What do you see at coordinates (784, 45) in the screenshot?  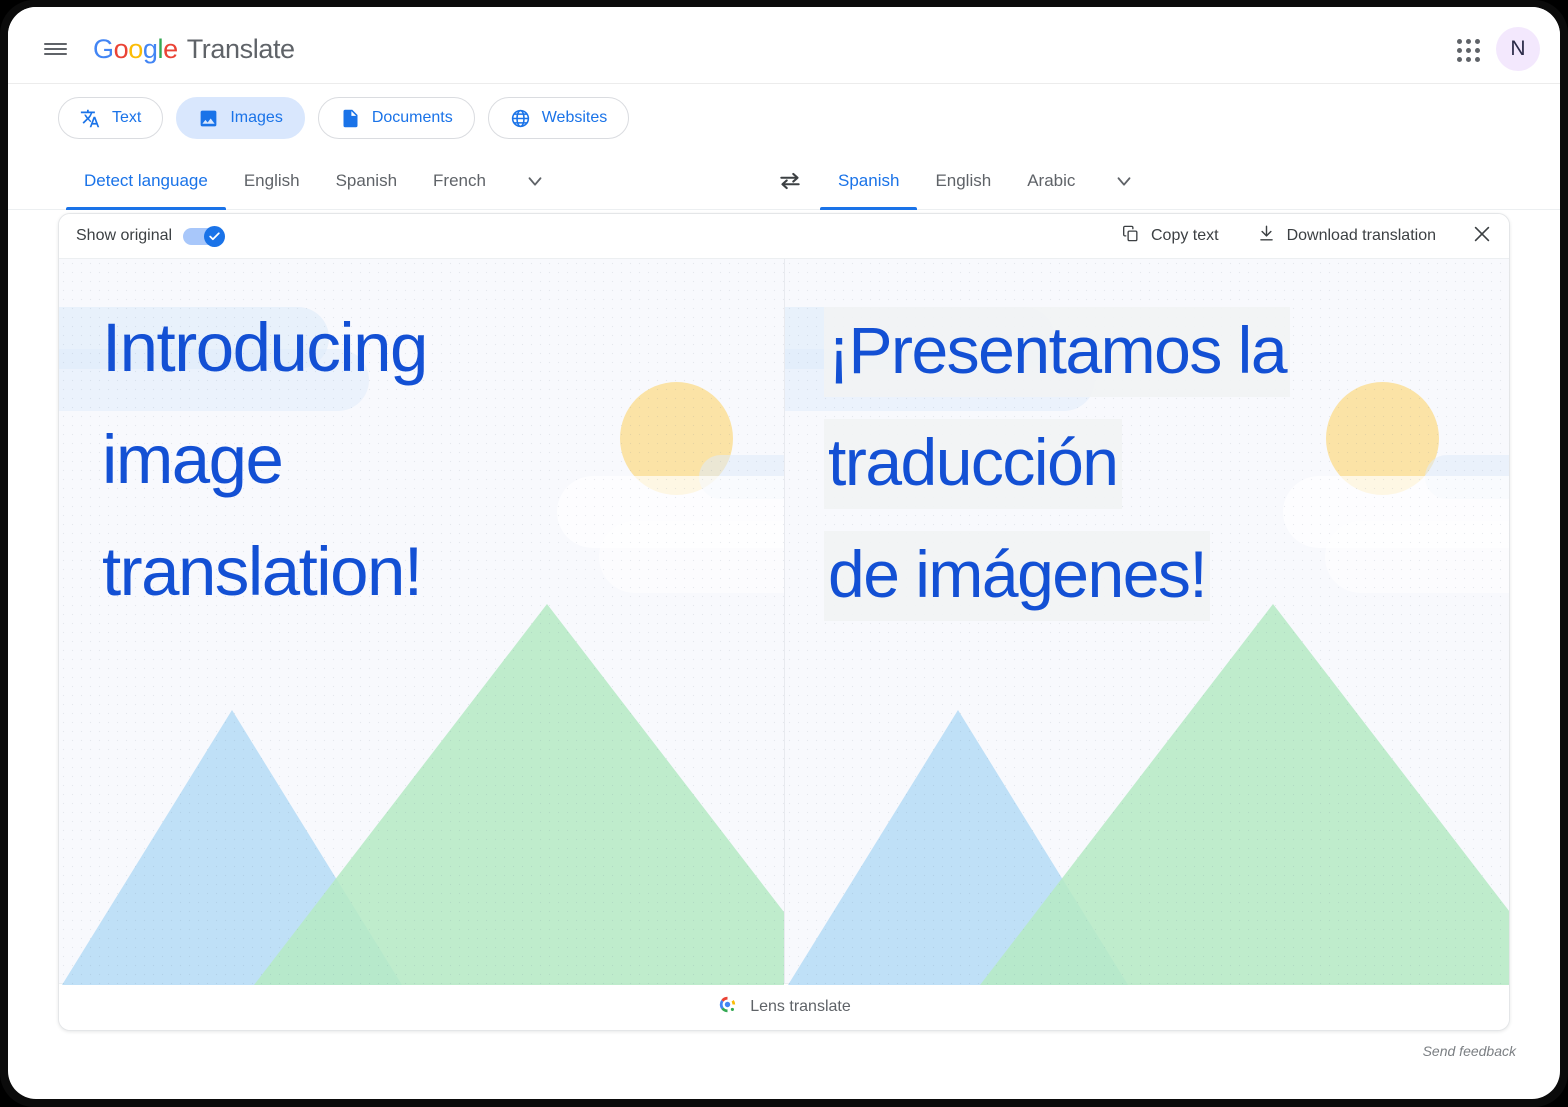 I see `app-header: Go o g l e Translate N` at bounding box center [784, 45].